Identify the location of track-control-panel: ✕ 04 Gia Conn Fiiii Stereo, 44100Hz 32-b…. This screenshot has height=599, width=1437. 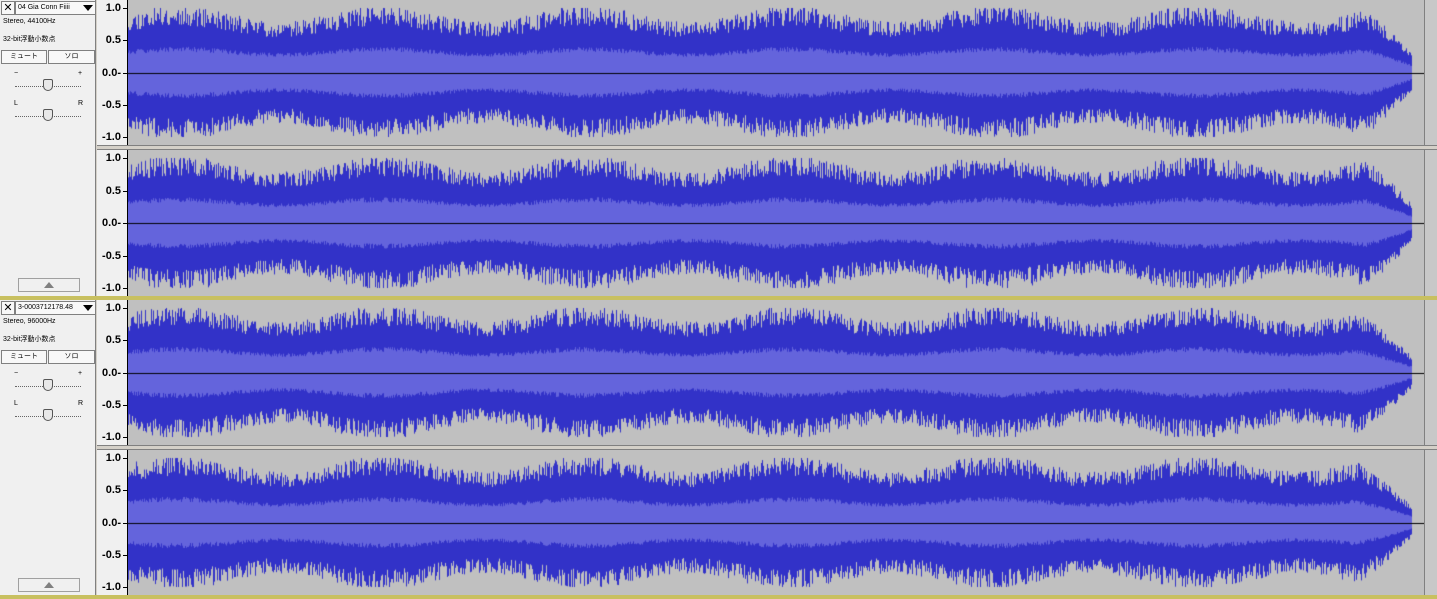
(48, 148).